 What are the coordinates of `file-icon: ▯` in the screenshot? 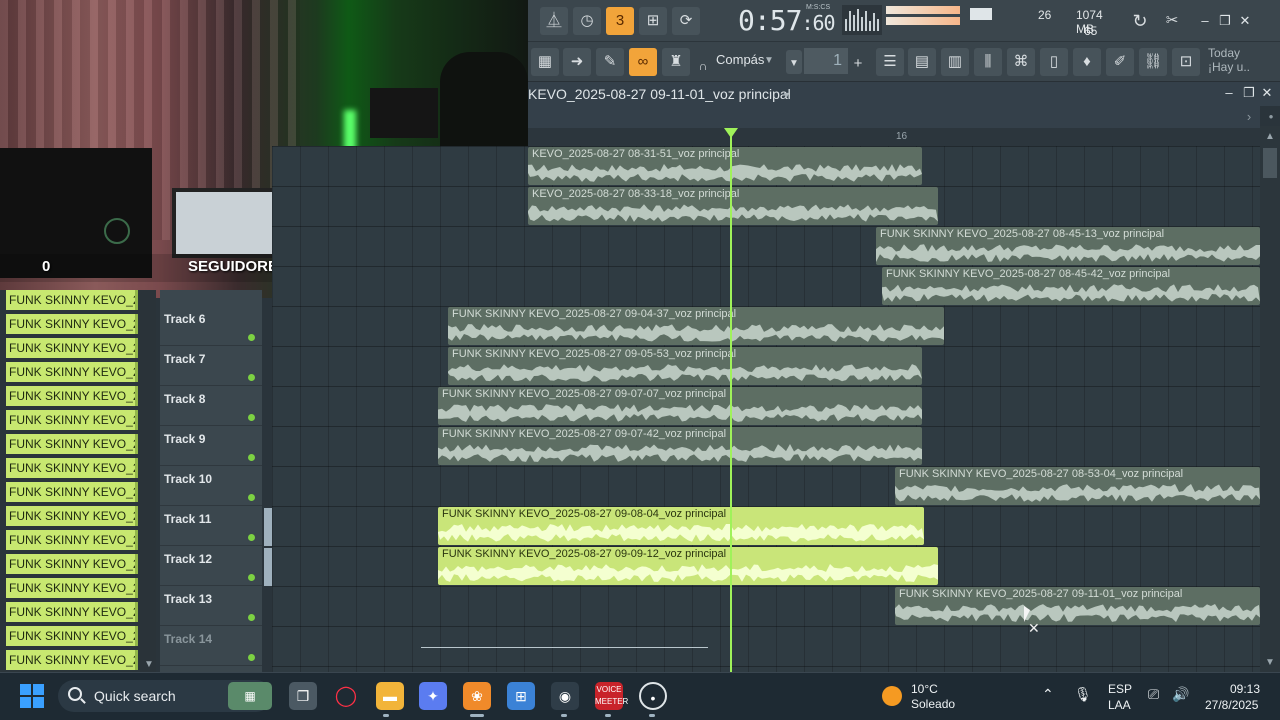 It's located at (1054, 62).